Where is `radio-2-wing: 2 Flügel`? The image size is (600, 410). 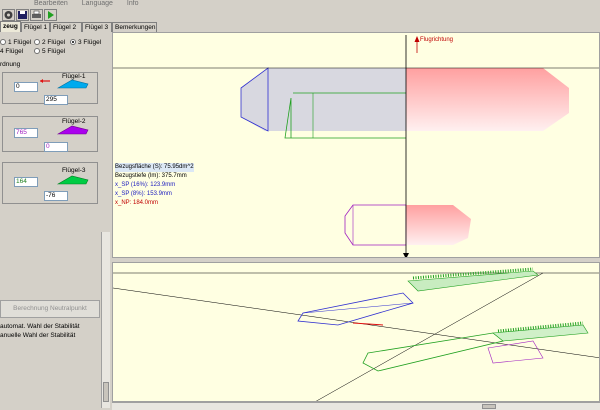
radio-2-wing: 2 Flügel is located at coordinates (49, 43).